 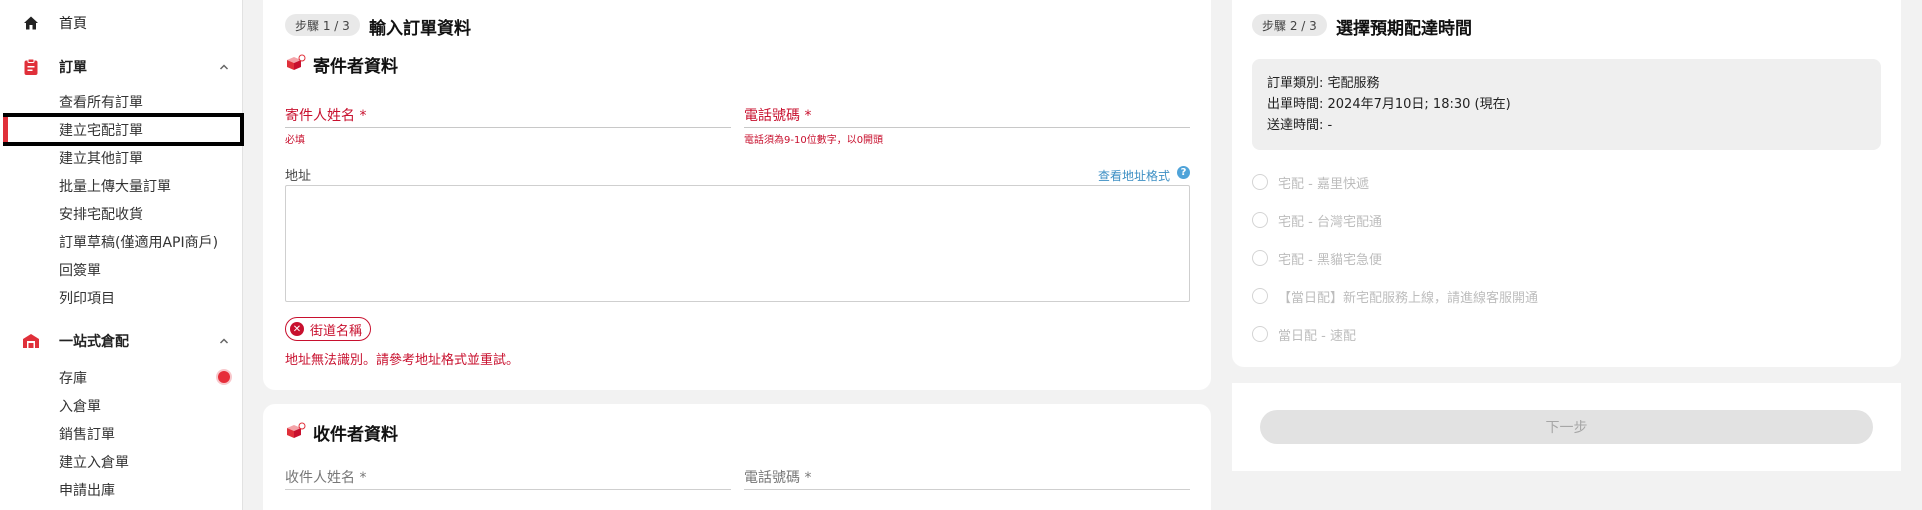 I want to click on step-pill: 步驟 1 / 3, so click(x=322, y=25).